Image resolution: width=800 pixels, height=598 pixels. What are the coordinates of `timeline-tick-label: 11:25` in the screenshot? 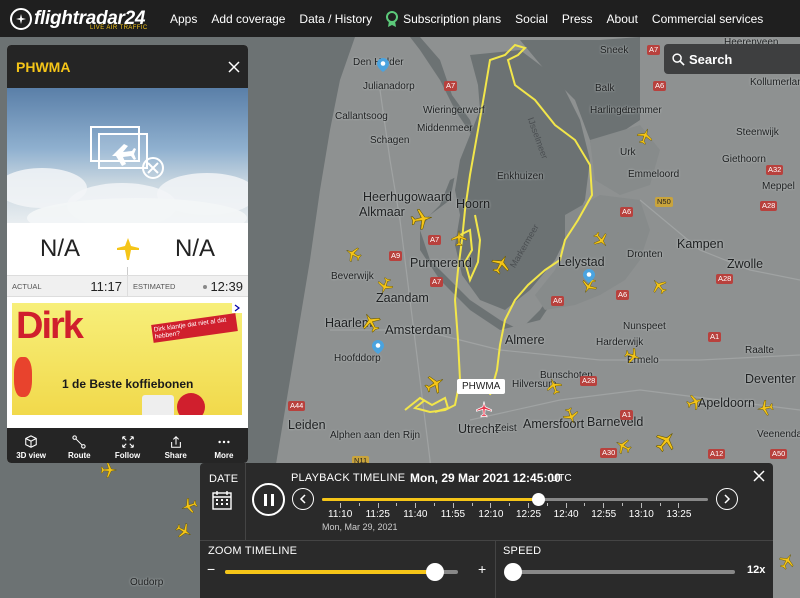 It's located at (377, 514).